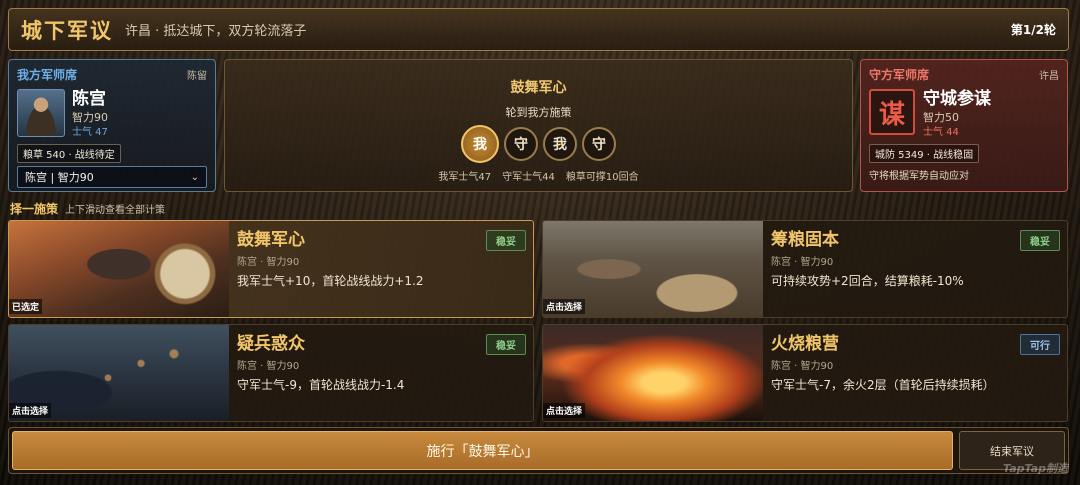 The height and width of the screenshot is (485, 1080). I want to click on enemy-morale: 士气 44, so click(941, 132).